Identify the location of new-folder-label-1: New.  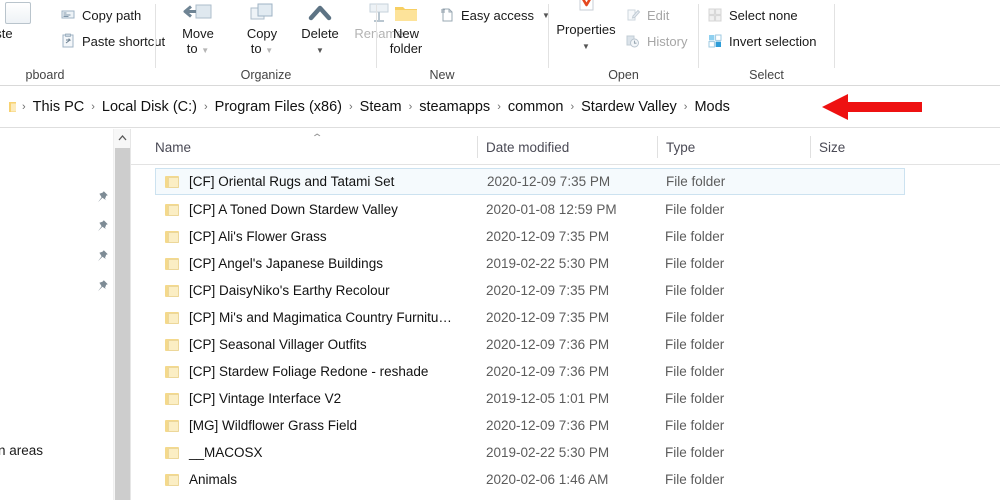
(405, 33).